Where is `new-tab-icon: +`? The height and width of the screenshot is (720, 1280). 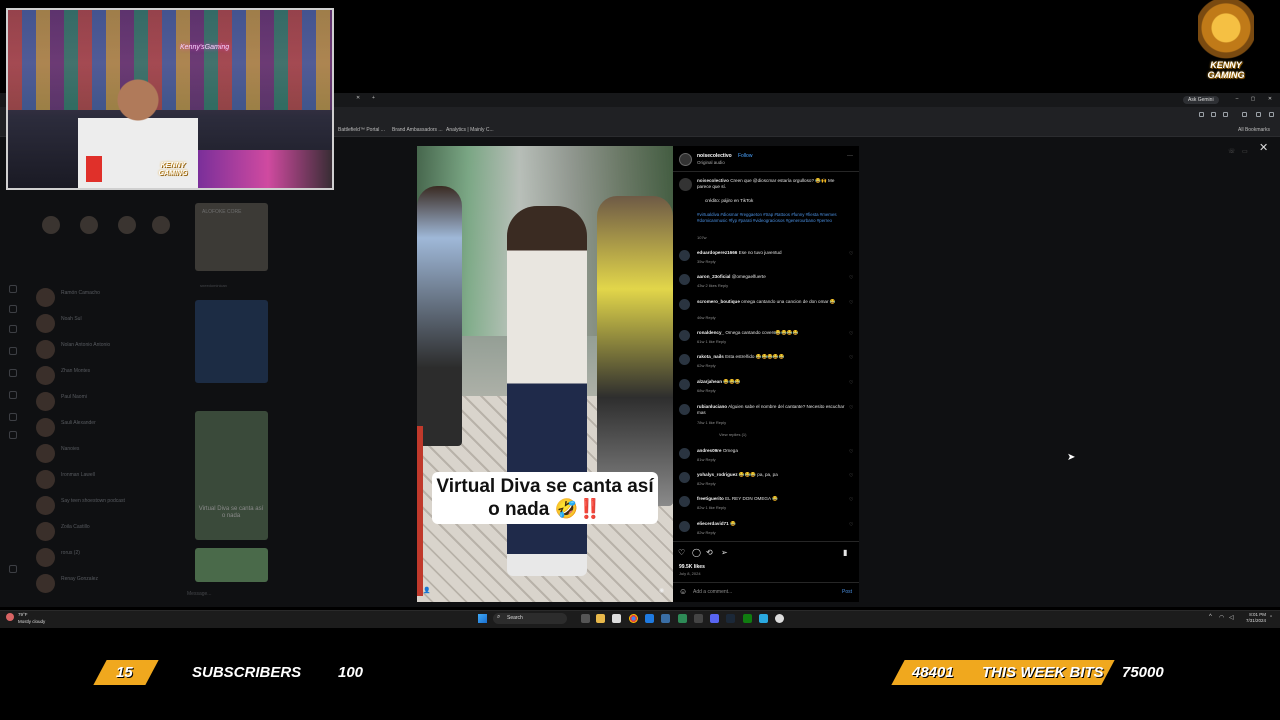 new-tab-icon: + is located at coordinates (373, 98).